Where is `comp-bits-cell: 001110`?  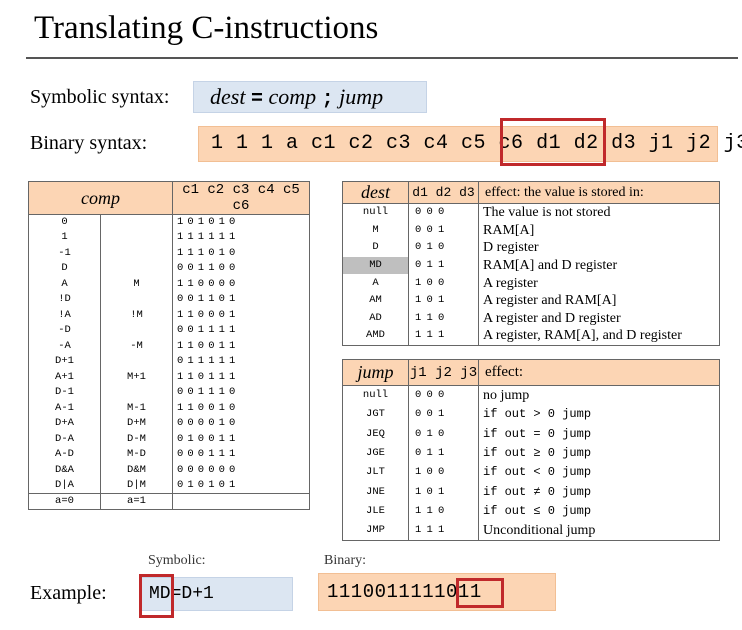
comp-bits-cell: 001110 is located at coordinates (241, 393).